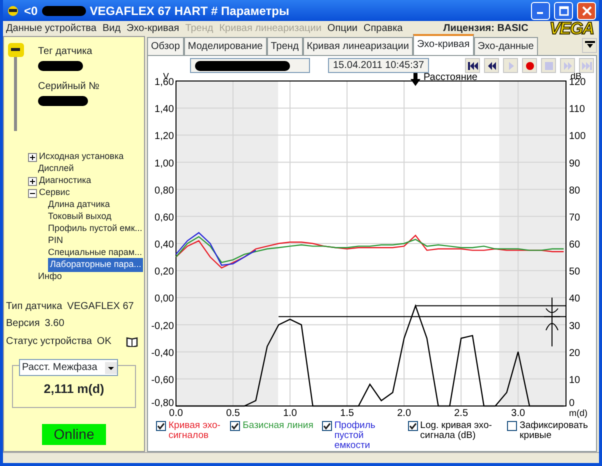 Image resolution: width=602 pixels, height=466 pixels. I want to click on y-axis-label: 0,00, so click(164, 299).